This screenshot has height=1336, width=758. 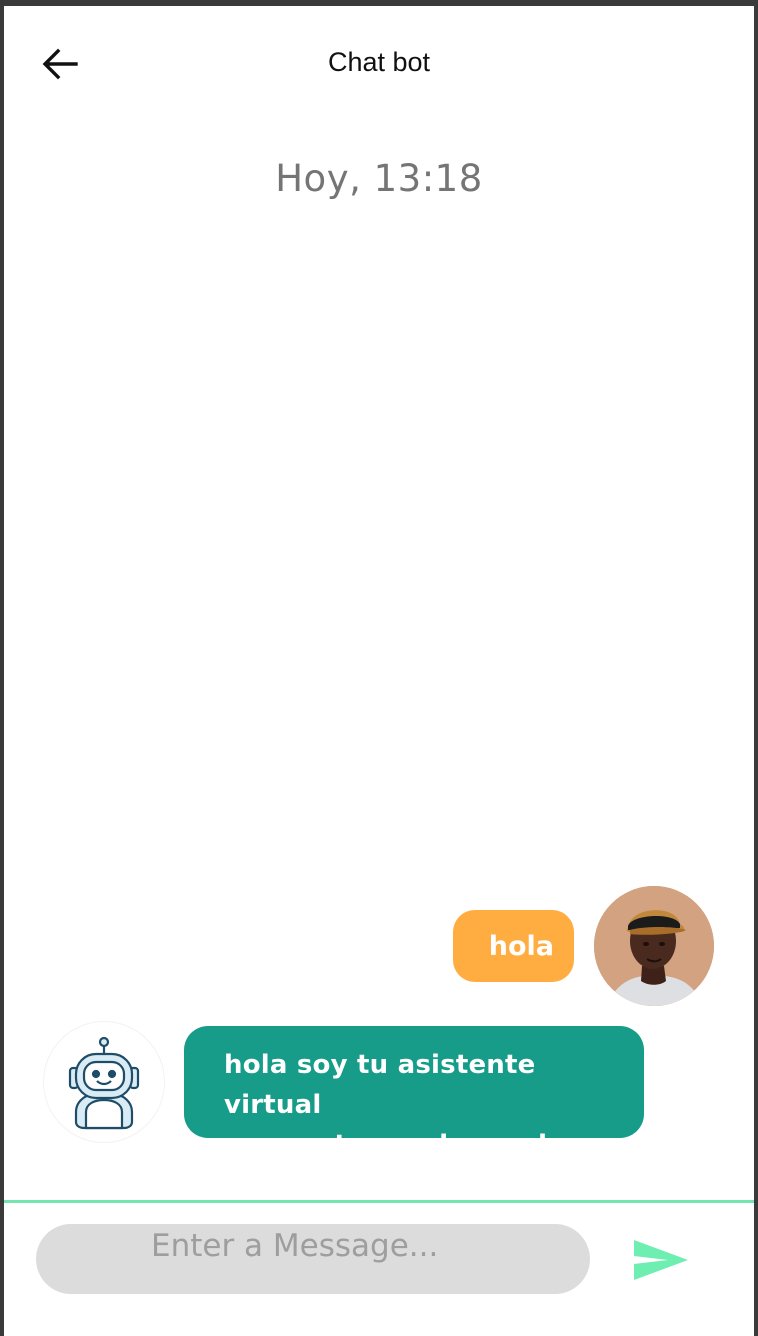 I want to click on bot-avatar, so click(x=104, y=1082).